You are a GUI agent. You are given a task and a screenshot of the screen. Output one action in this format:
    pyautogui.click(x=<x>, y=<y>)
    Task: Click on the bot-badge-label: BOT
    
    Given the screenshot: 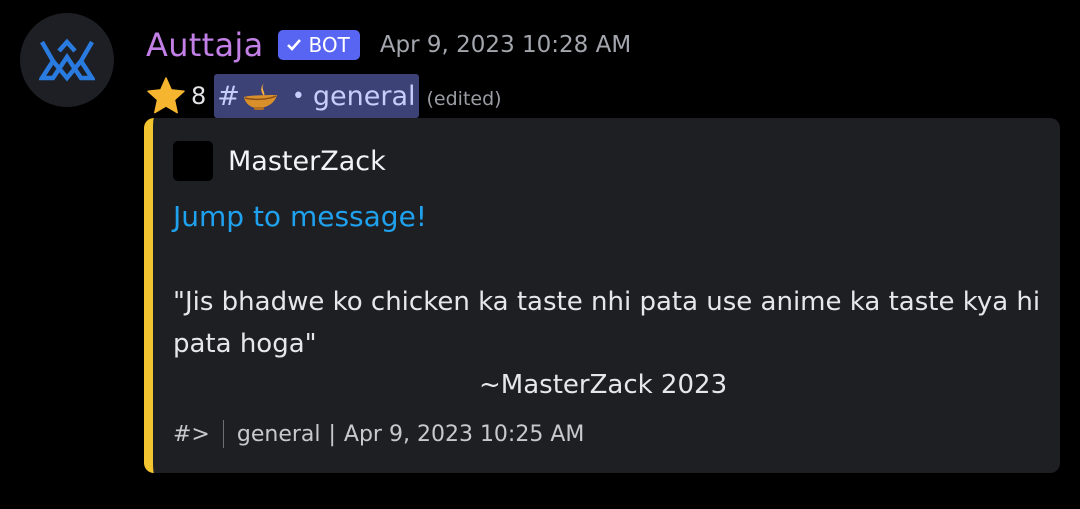 What is the action you would take?
    pyautogui.click(x=329, y=45)
    